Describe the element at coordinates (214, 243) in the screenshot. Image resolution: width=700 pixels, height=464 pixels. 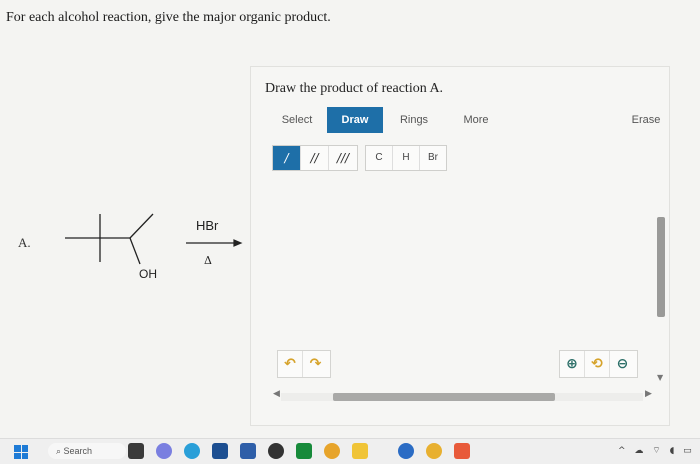
I see `reaction-arrow` at that location.